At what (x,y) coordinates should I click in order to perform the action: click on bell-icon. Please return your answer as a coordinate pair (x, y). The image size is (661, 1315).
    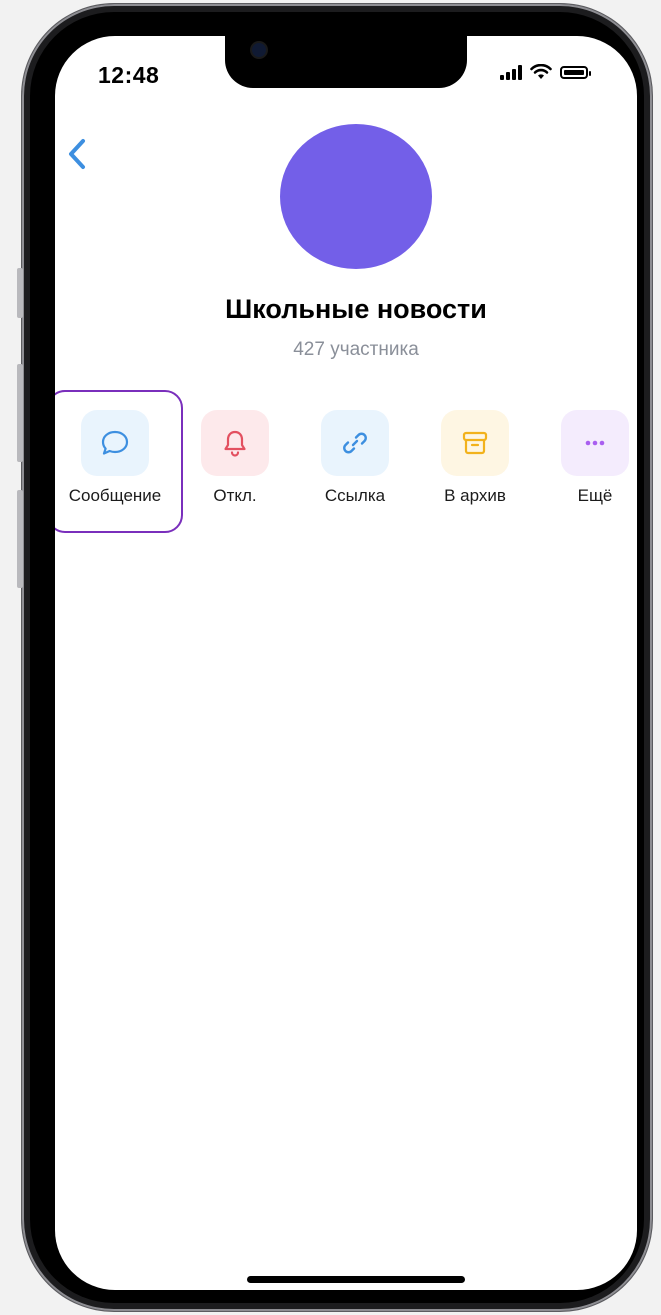
    Looking at the image, I should click on (235, 443).